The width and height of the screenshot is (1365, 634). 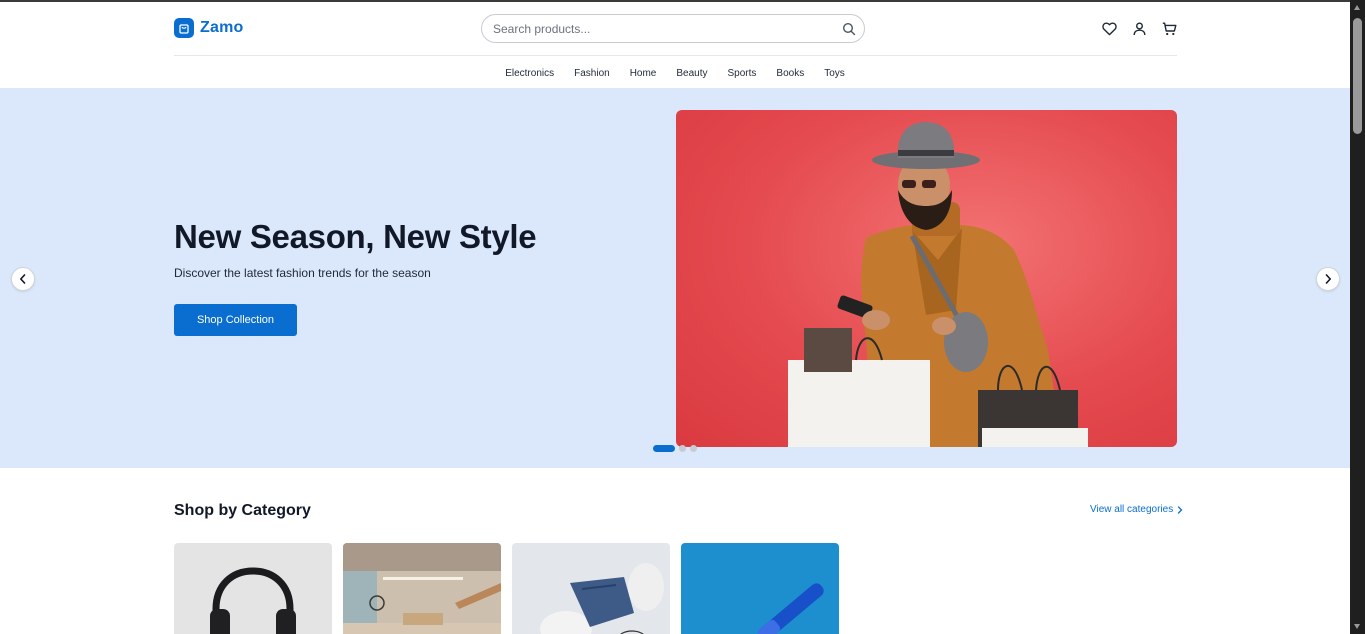 I want to click on view-all-categories-link: View all categories, so click(x=1136, y=509).